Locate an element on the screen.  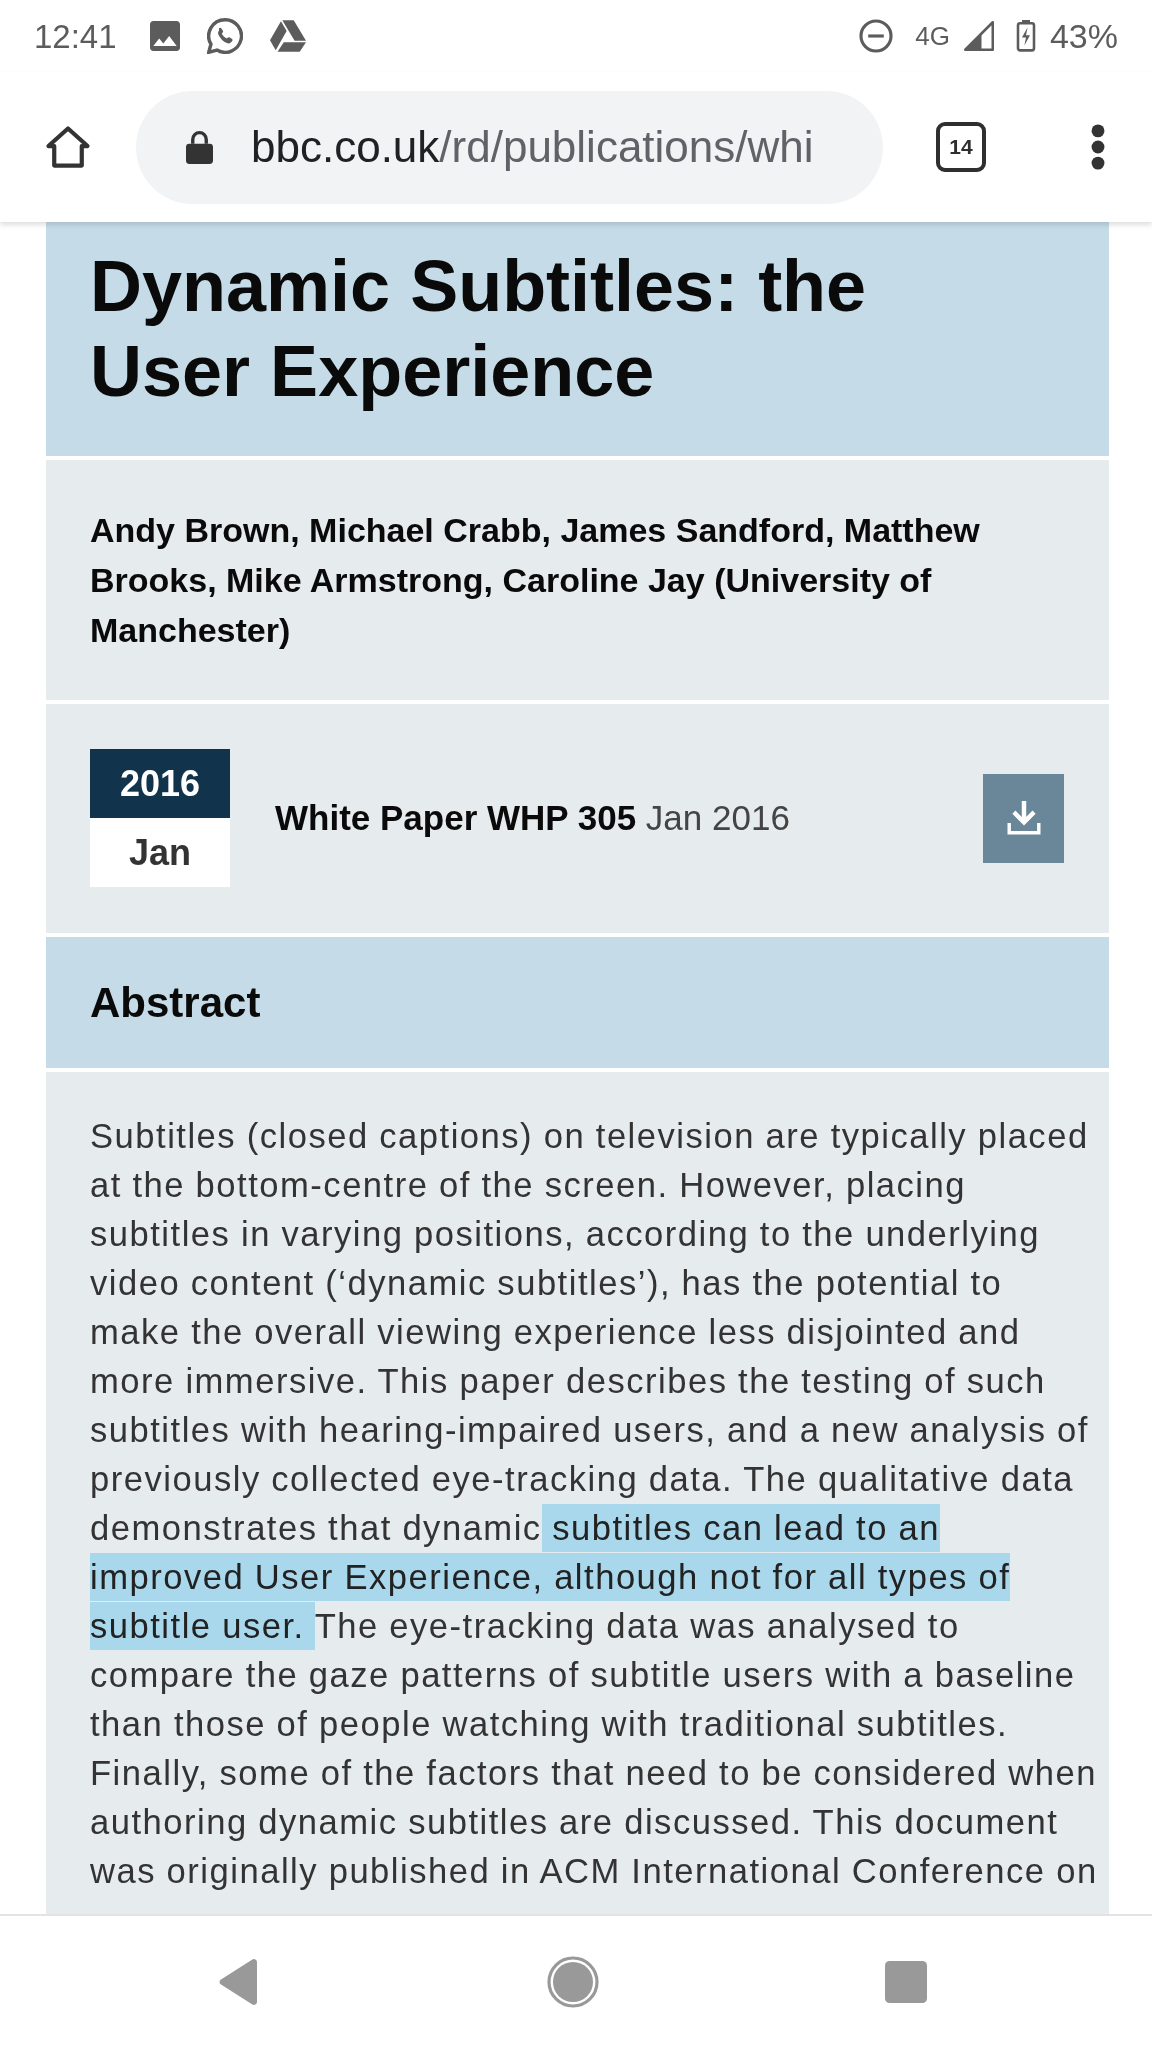
battery-percentage: 43% is located at coordinates (1083, 36).